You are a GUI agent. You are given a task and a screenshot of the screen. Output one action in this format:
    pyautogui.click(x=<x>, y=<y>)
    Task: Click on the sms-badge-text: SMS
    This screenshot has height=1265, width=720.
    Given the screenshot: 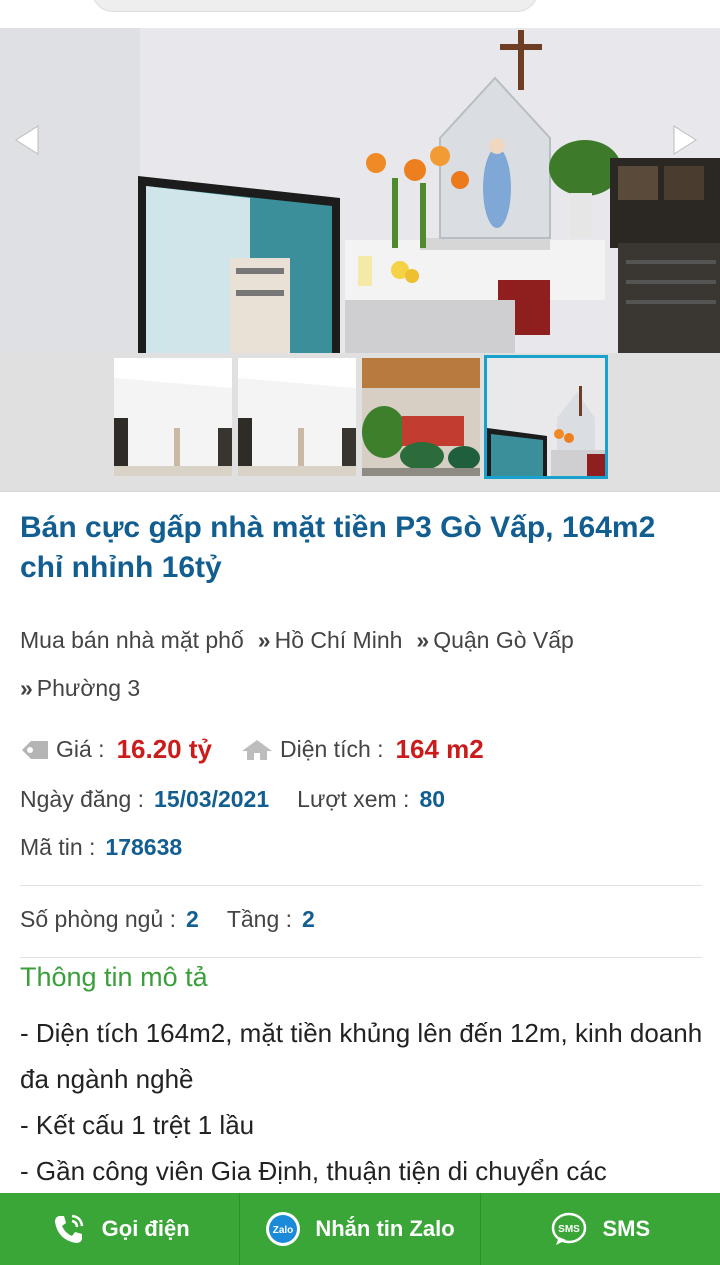 What is the action you would take?
    pyautogui.click(x=570, y=1229)
    